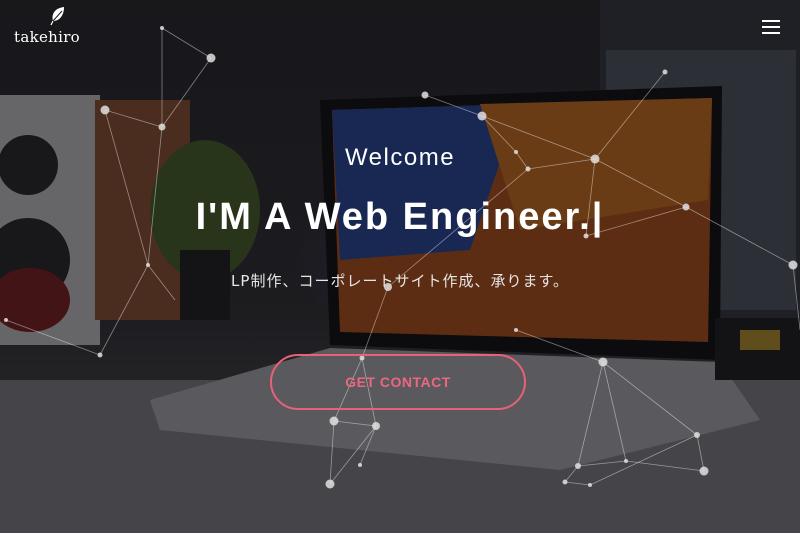  I want to click on hero-subtitle: LP制作、コーポレートサイト作成、承ります。, so click(400, 281).